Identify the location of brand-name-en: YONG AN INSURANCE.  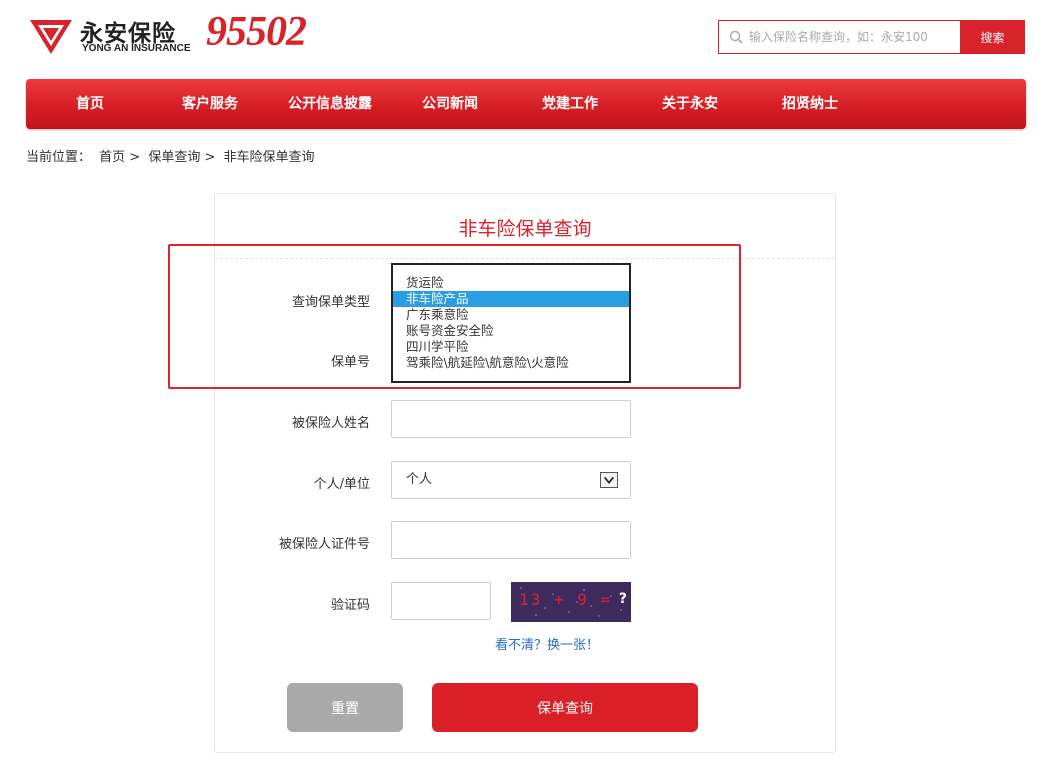
(136, 48).